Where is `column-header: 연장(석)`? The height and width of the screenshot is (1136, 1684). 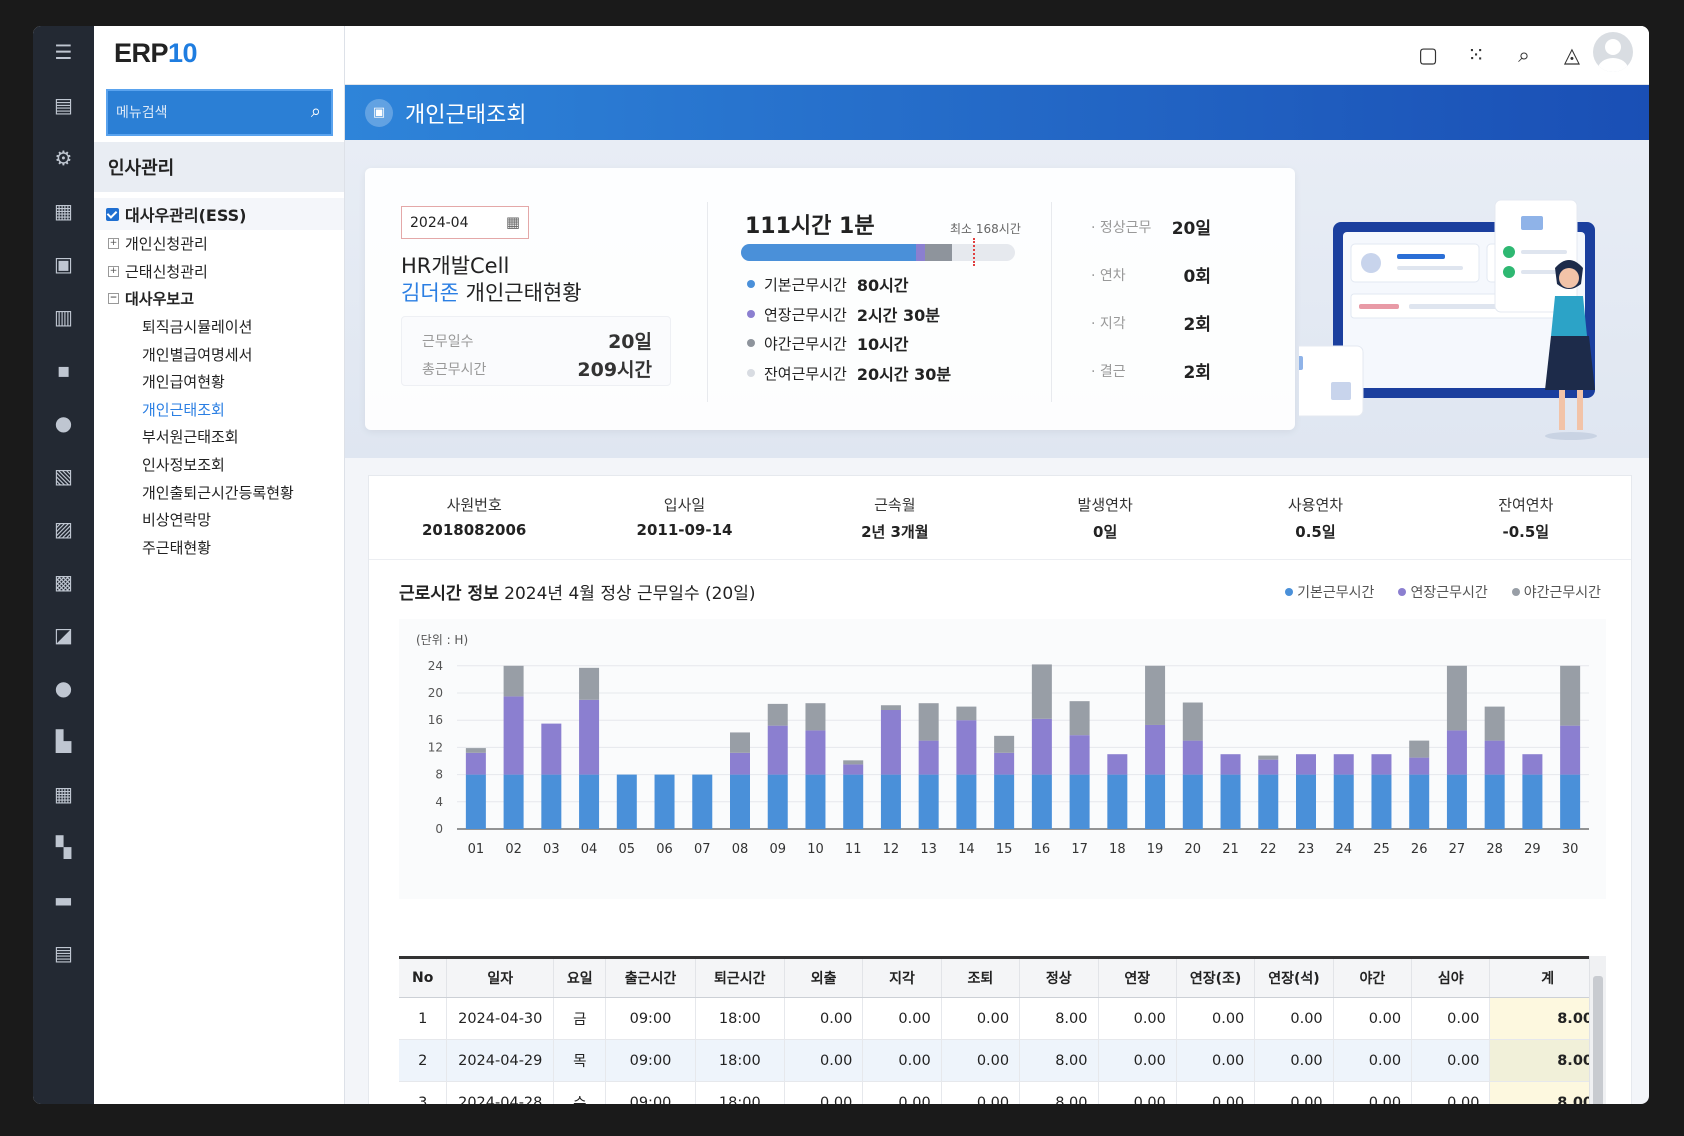
column-header: 연장(석) is located at coordinates (1294, 977).